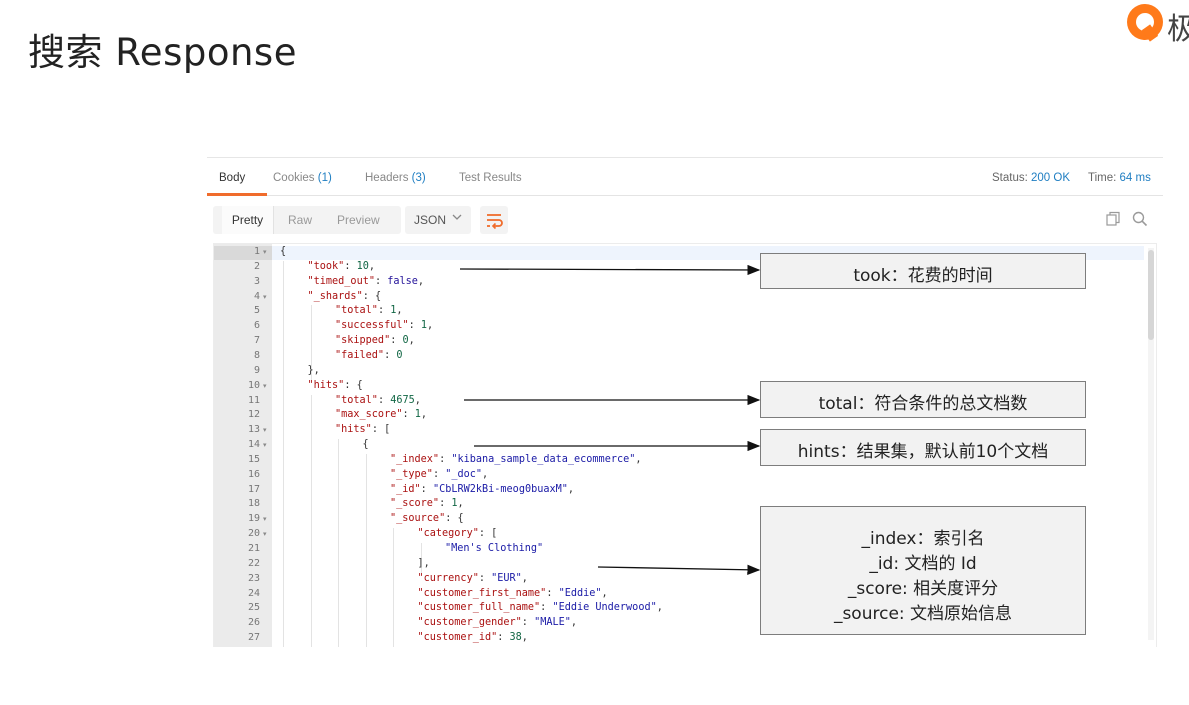  I want to click on response-toolbar: Pretty Raw Preview JSON, so click(685, 222).